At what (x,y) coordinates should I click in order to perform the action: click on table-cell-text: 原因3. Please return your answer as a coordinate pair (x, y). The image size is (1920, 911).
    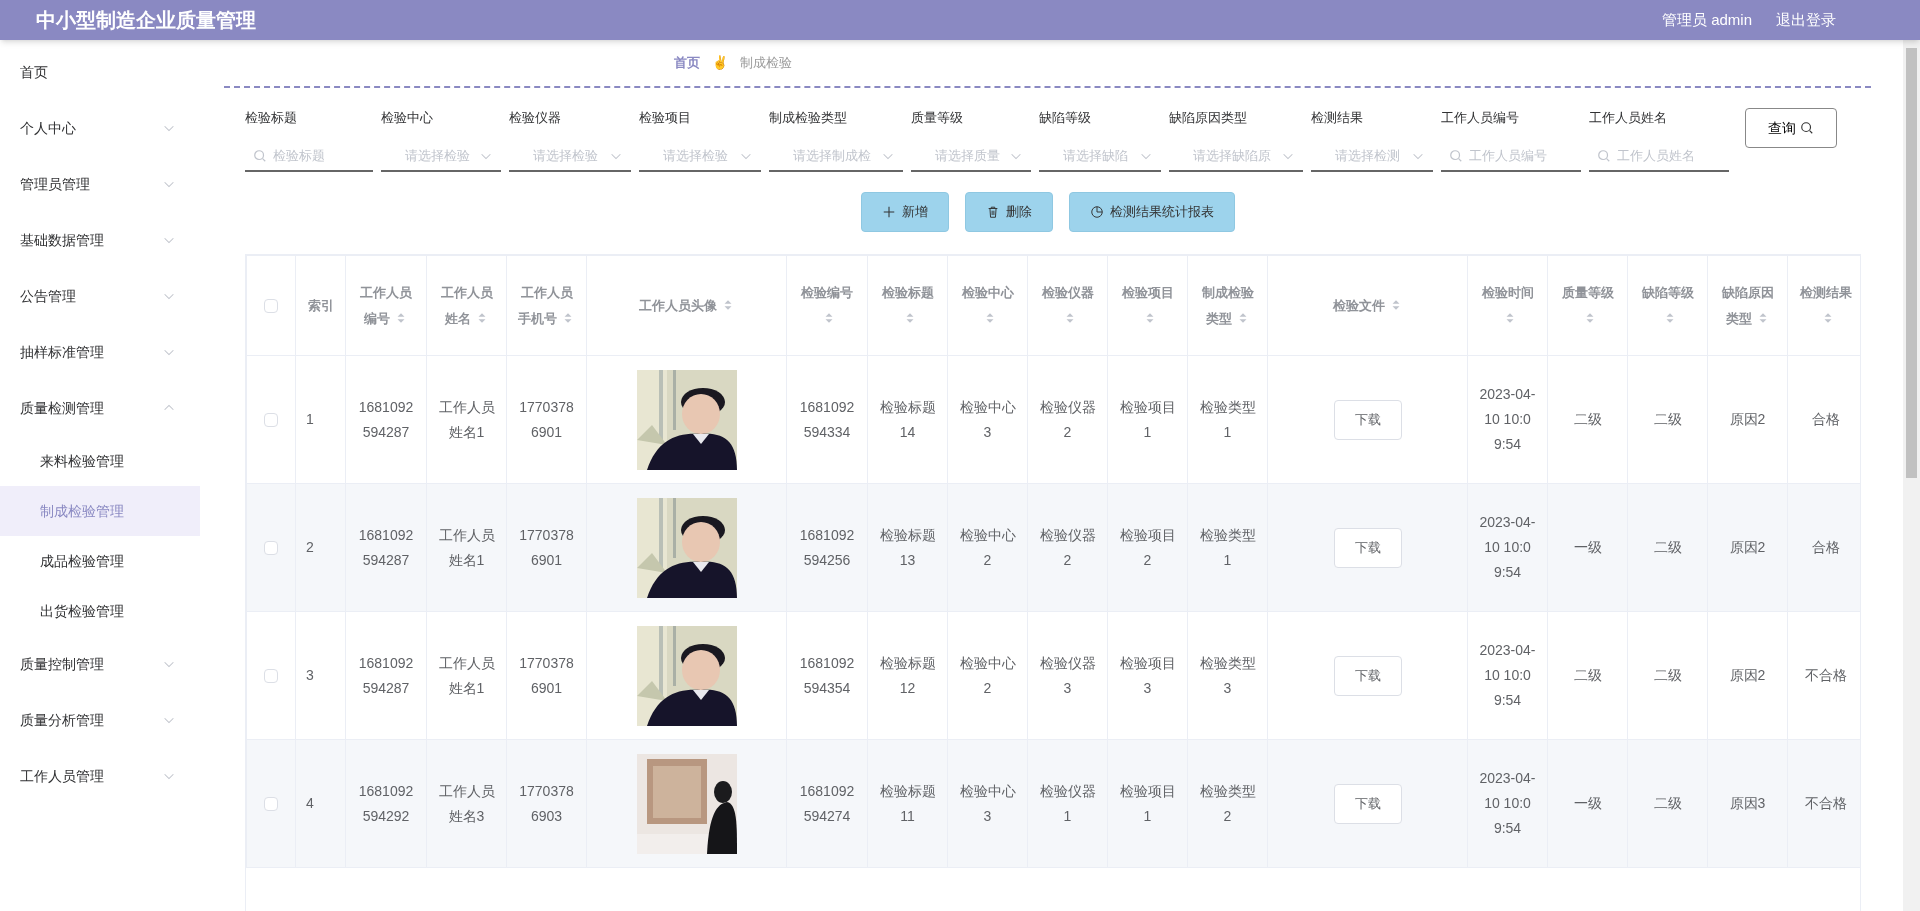
    Looking at the image, I should click on (1747, 803).